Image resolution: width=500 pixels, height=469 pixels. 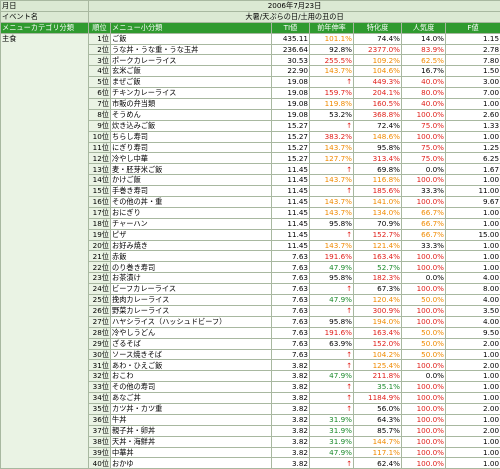 I want to click on popularity-cell: 62.5%, so click(x=424, y=60).